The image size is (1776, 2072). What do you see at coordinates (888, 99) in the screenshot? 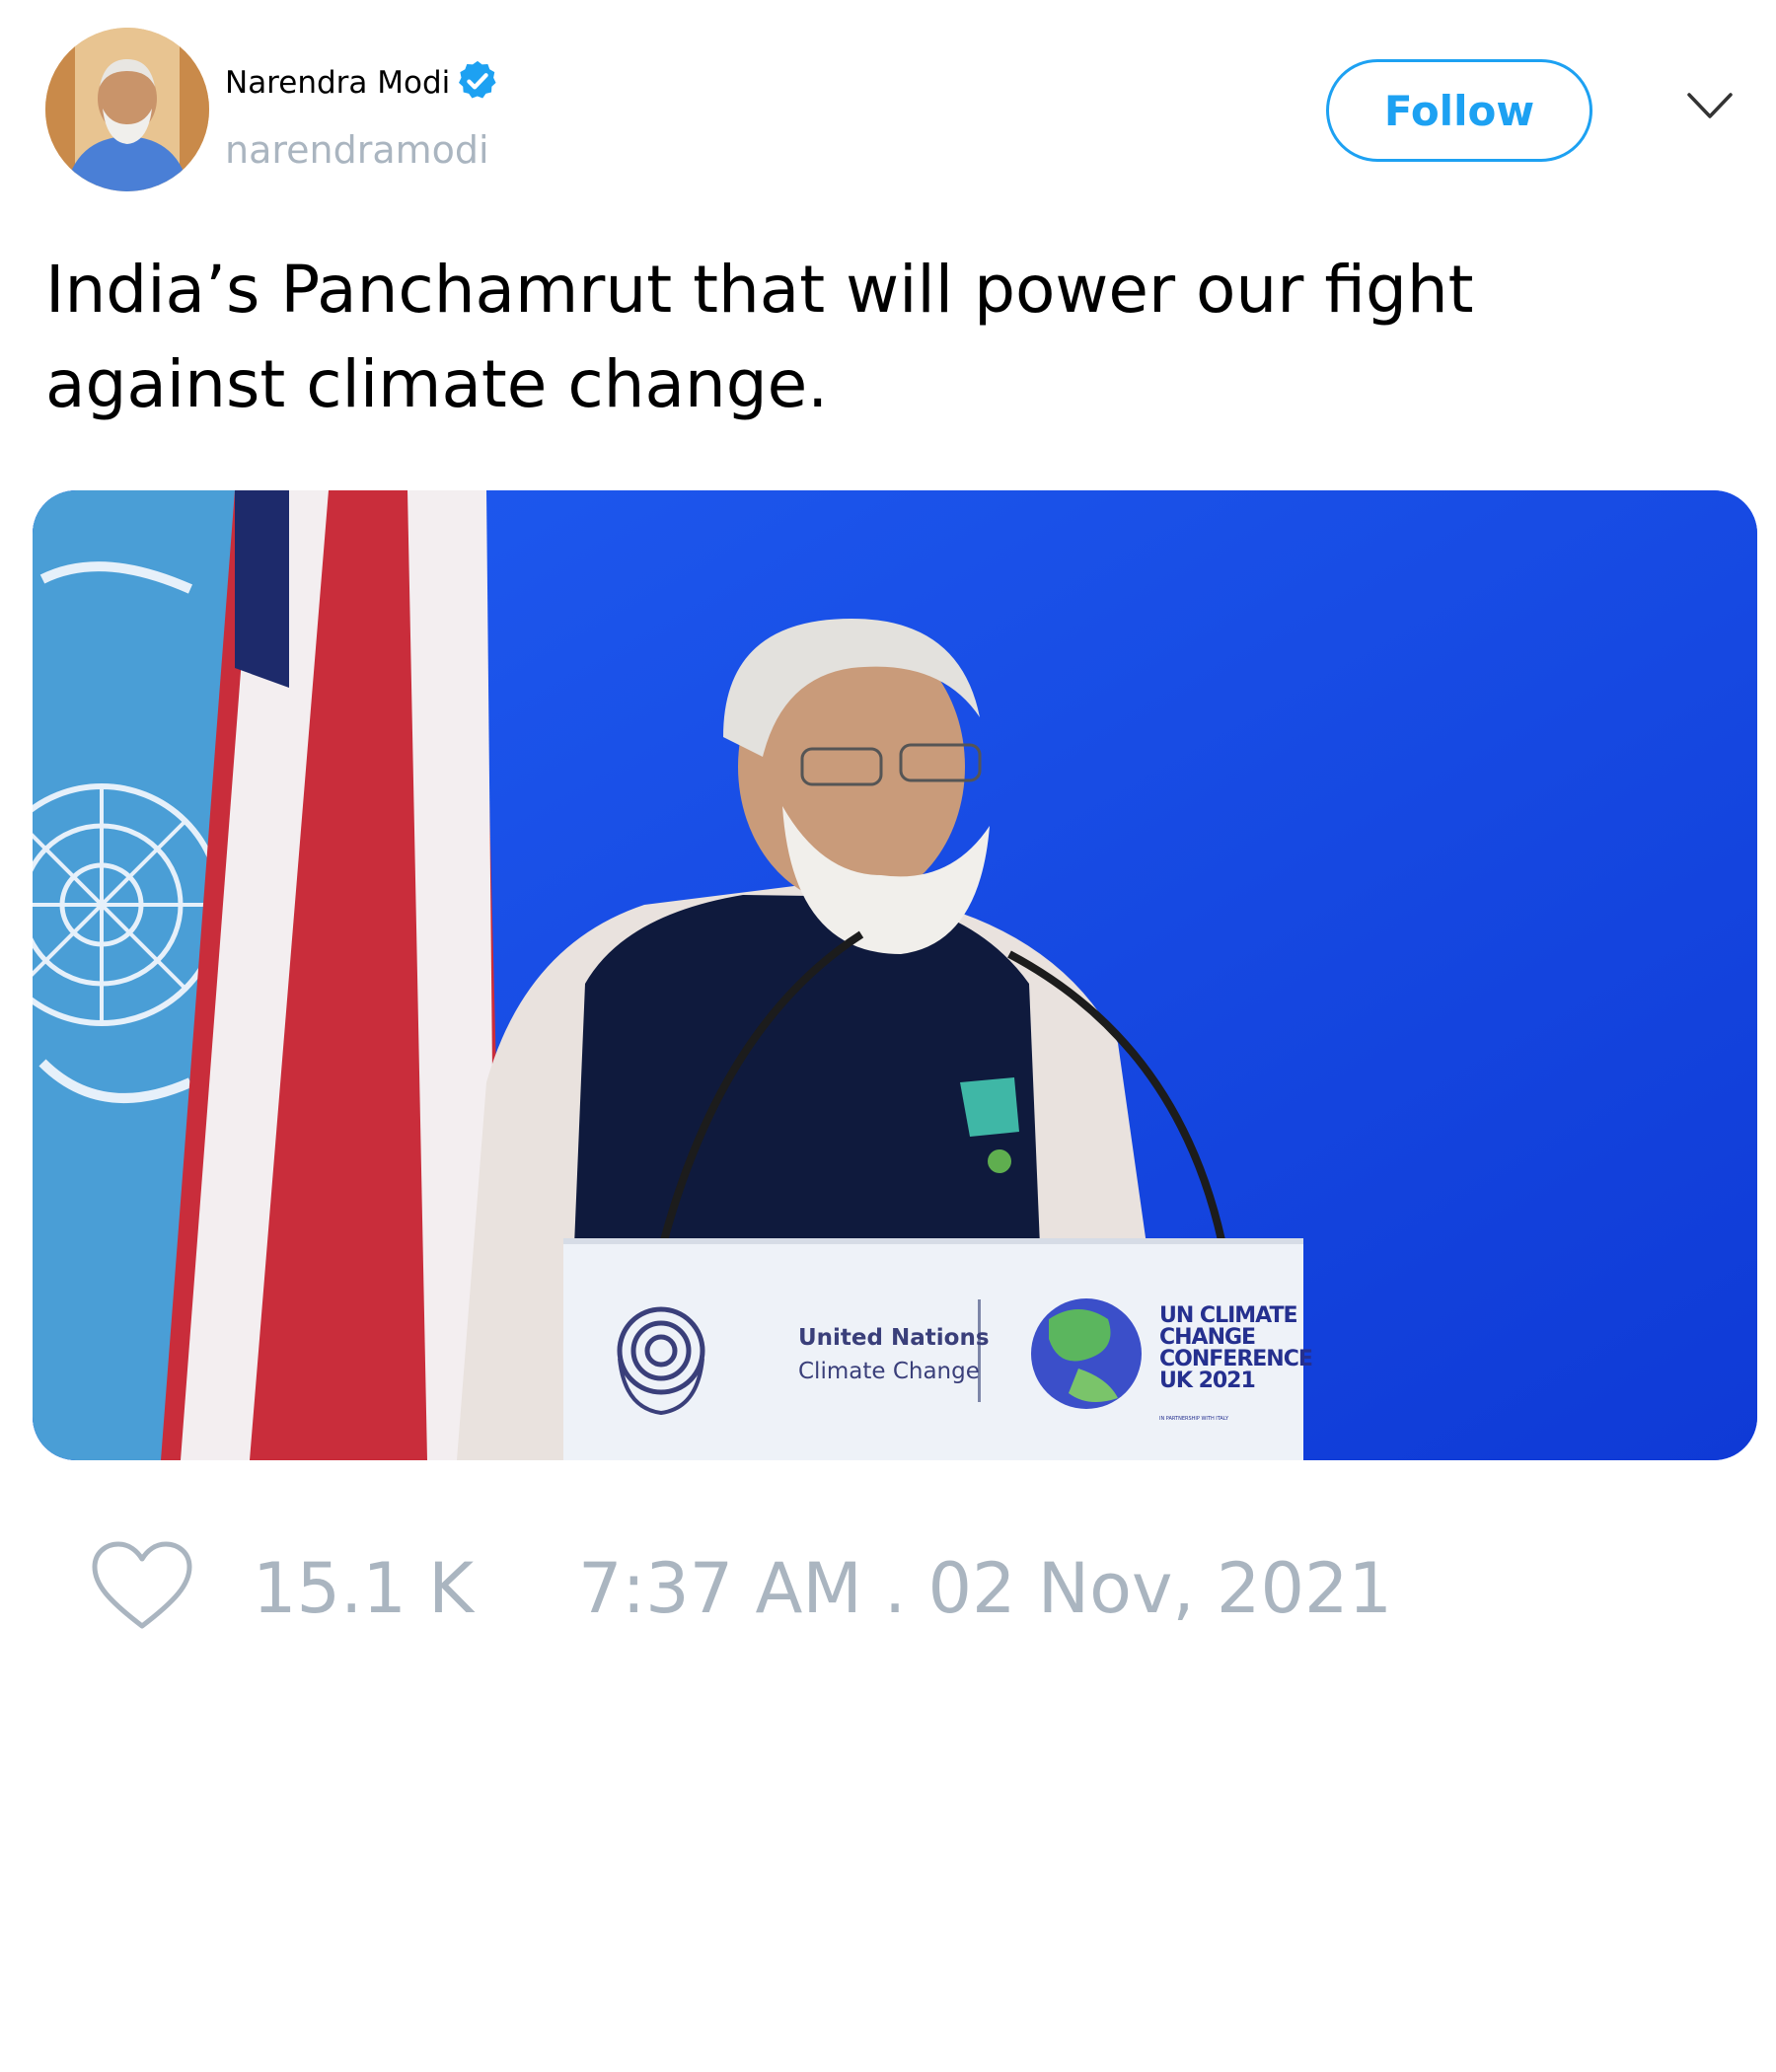
I see `tweet-header: Narendra Modi narendramodi Follow` at bounding box center [888, 99].